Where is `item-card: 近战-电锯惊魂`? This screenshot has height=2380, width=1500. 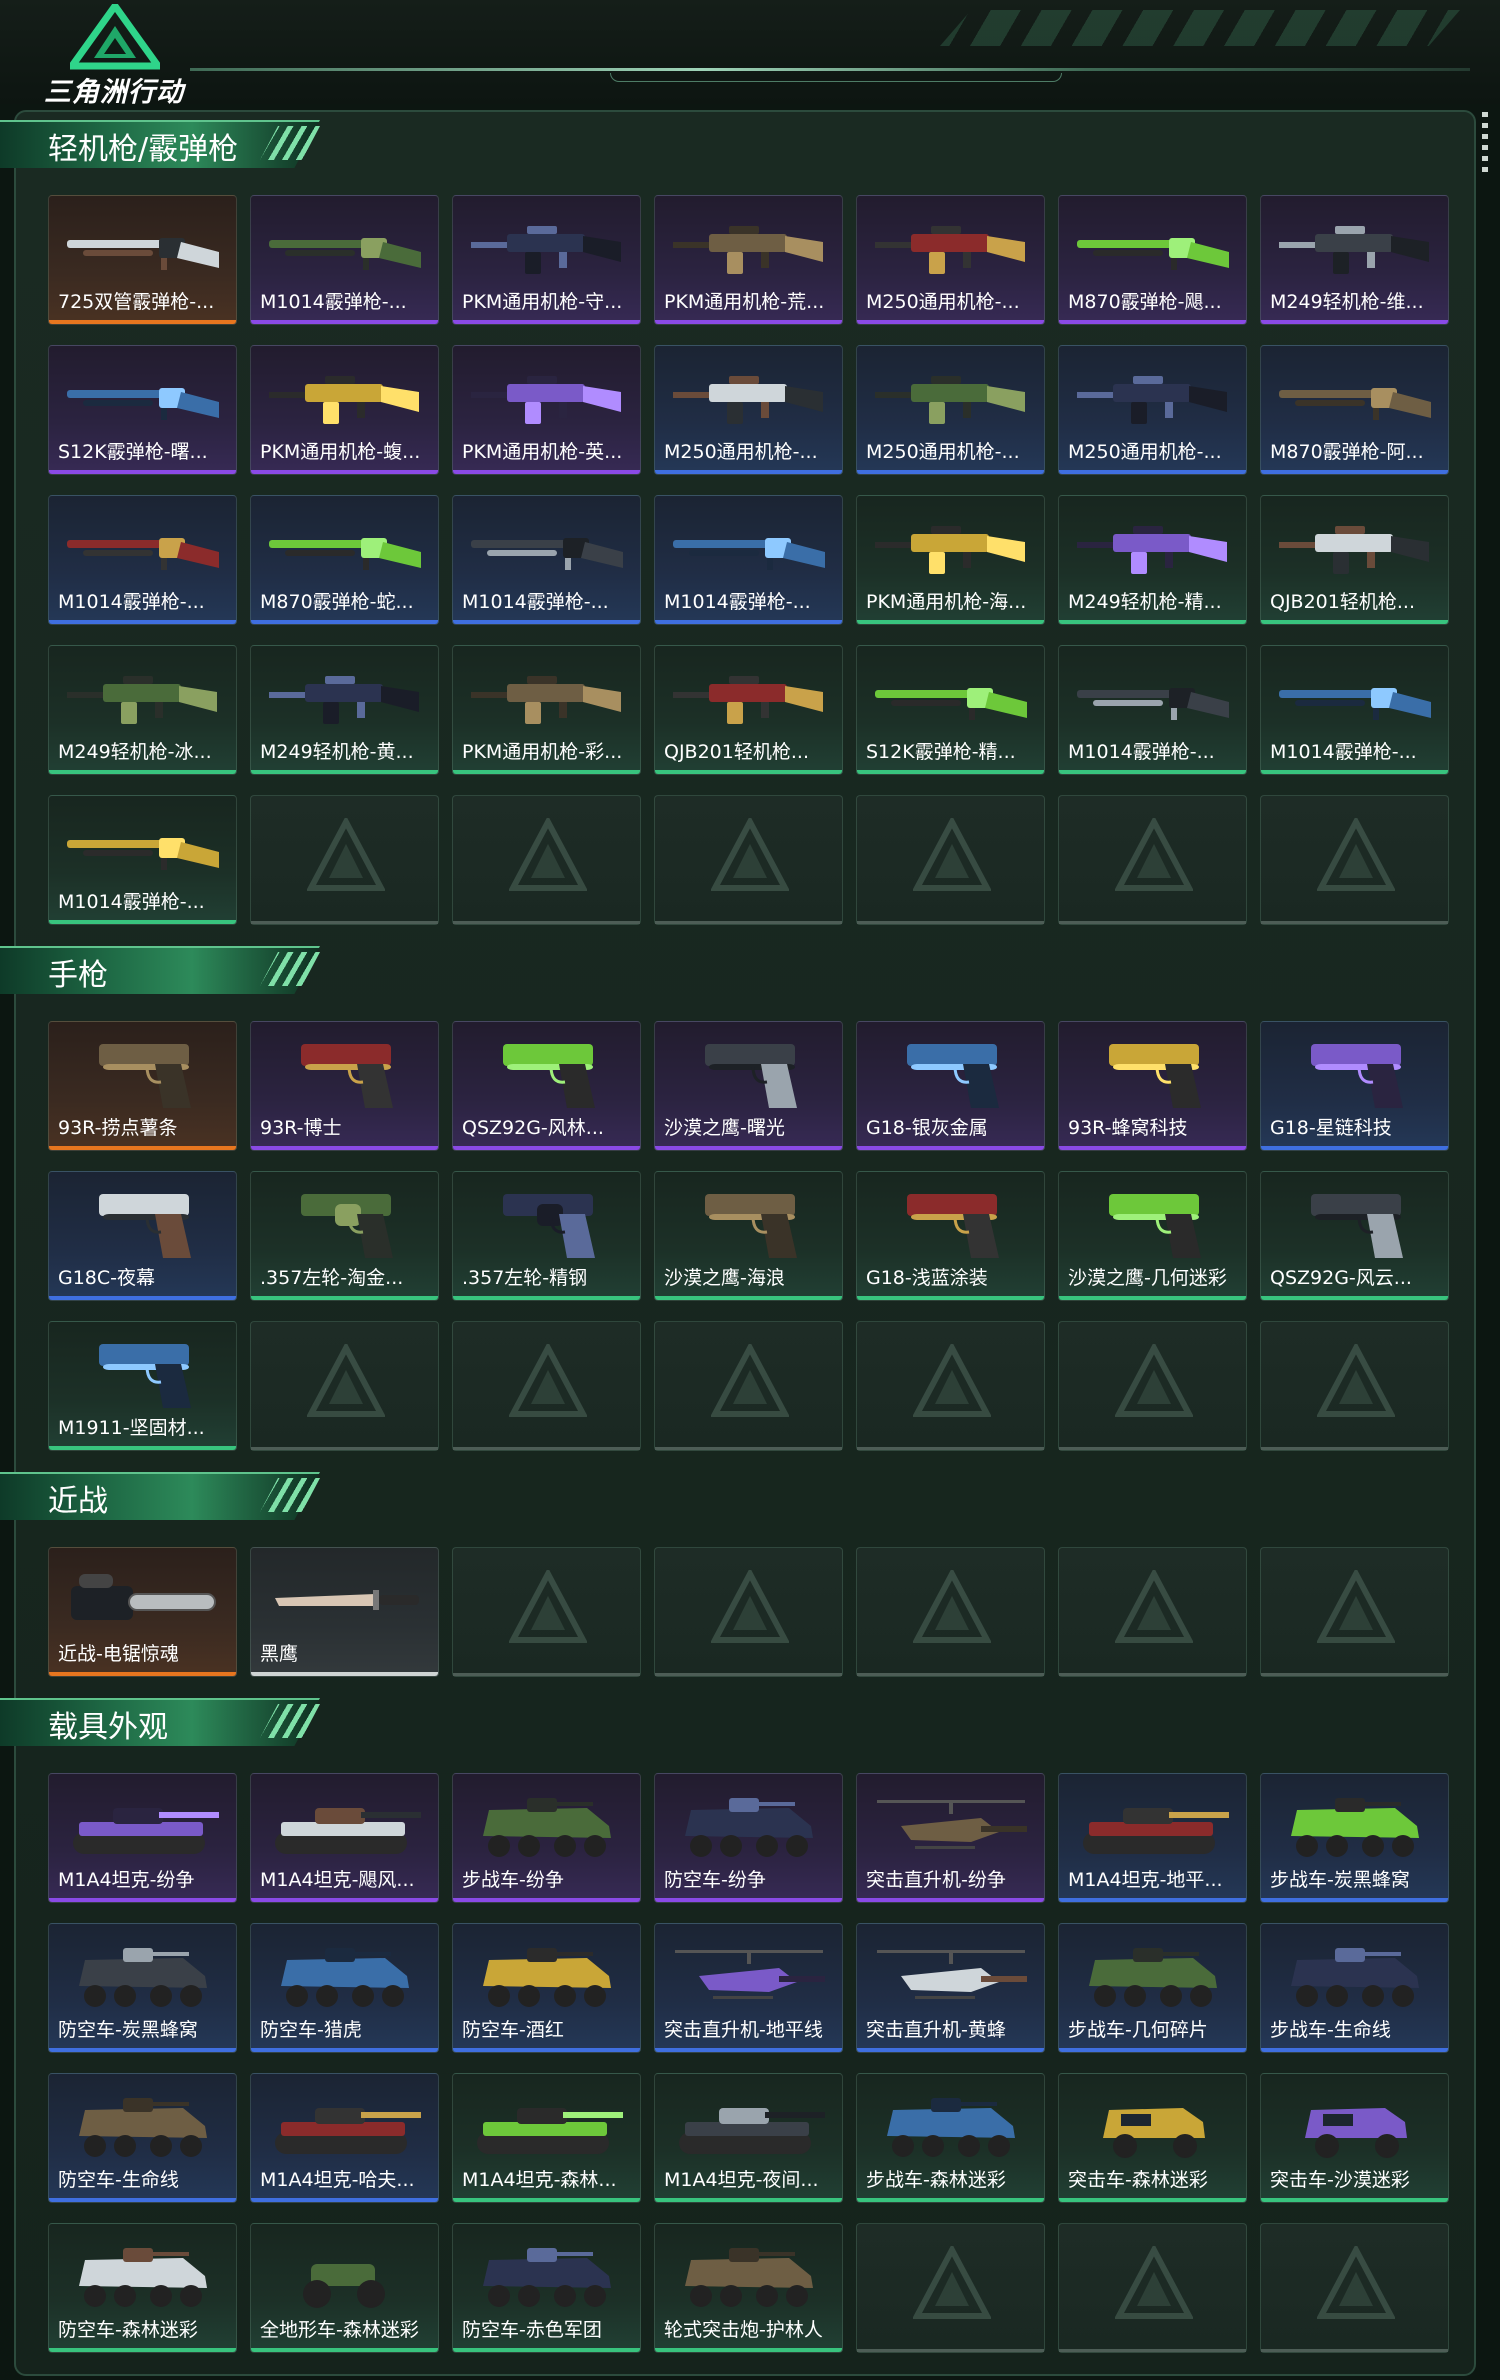 item-card: 近战-电锯惊魂 is located at coordinates (142, 1612).